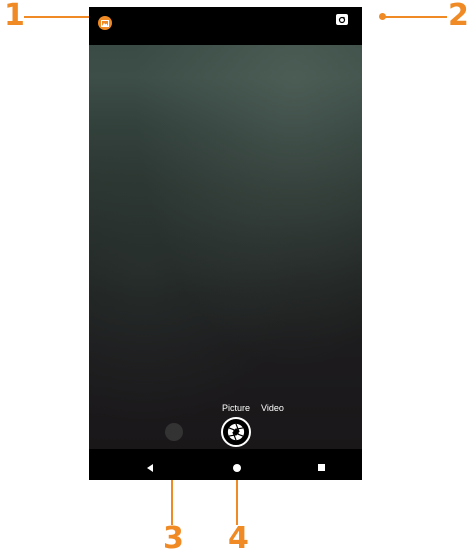  I want to click on gallery-icon, so click(105, 23).